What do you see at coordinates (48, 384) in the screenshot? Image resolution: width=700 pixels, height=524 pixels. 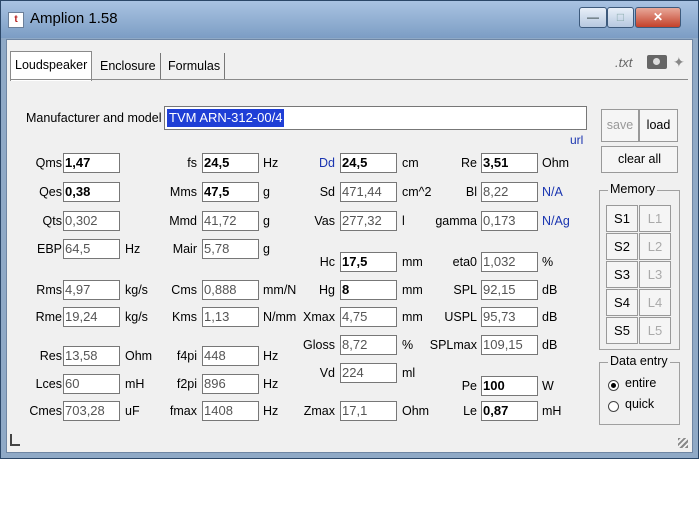 I see `label-lces: Lces` at bounding box center [48, 384].